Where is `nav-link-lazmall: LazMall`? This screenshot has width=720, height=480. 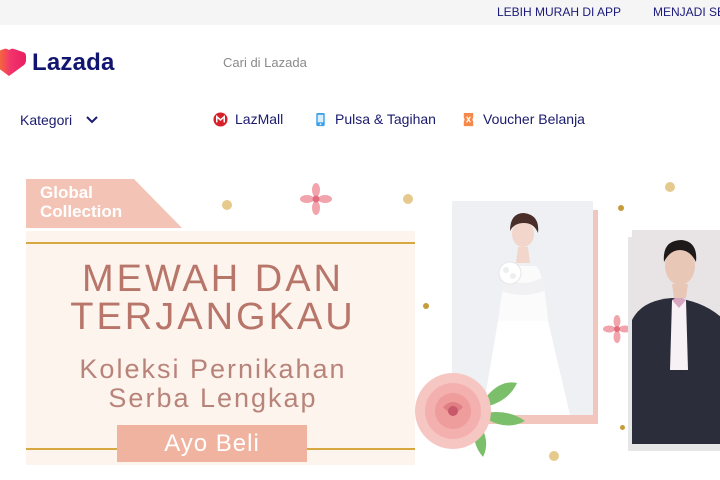 nav-link-lazmall: LazMall is located at coordinates (248, 119).